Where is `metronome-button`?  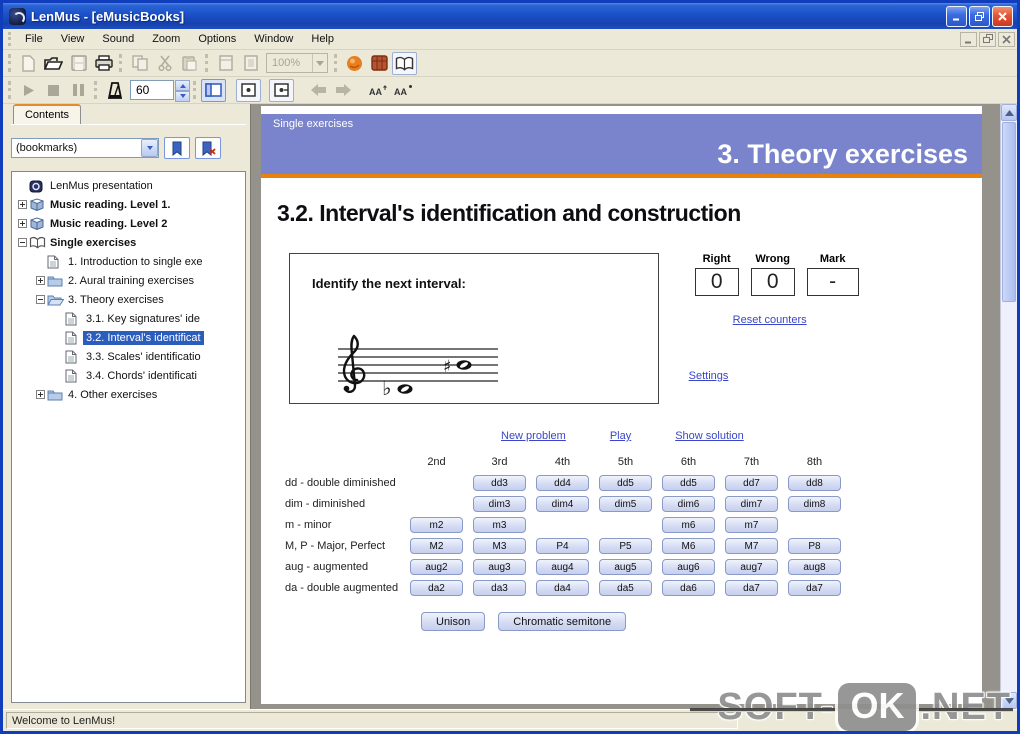
metronome-button is located at coordinates (114, 90).